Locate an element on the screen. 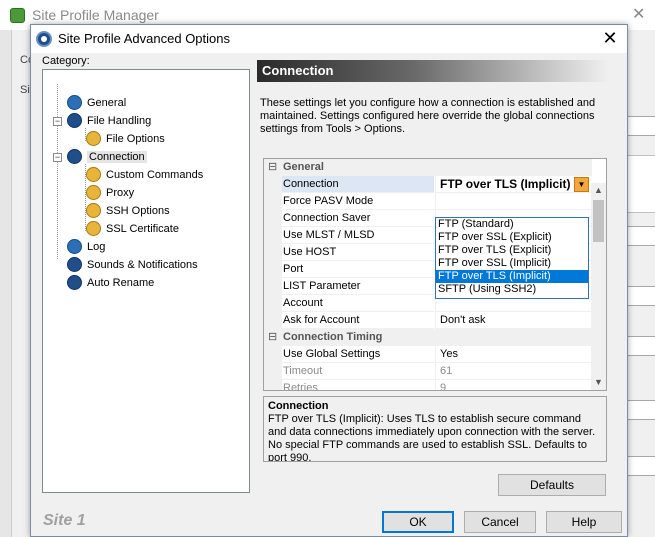  ssl-certificate-icon is located at coordinates (93, 228).